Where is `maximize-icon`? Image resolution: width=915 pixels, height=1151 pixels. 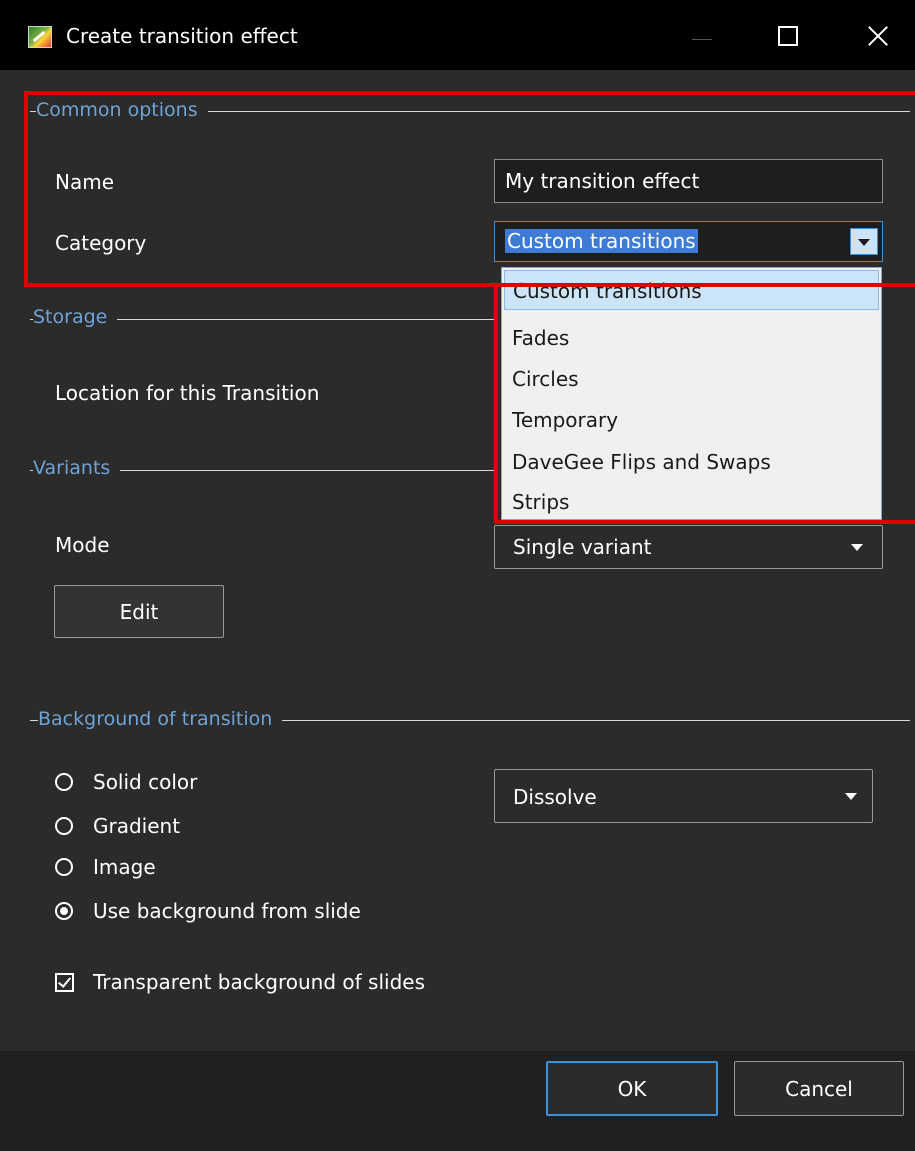
maximize-icon is located at coordinates (788, 36).